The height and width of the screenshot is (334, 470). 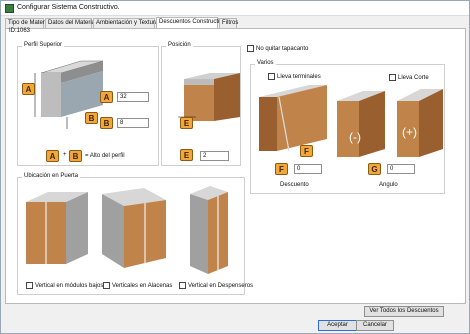 I want to click on no-quitar-label: No quitar tapacanto, so click(x=282, y=48).